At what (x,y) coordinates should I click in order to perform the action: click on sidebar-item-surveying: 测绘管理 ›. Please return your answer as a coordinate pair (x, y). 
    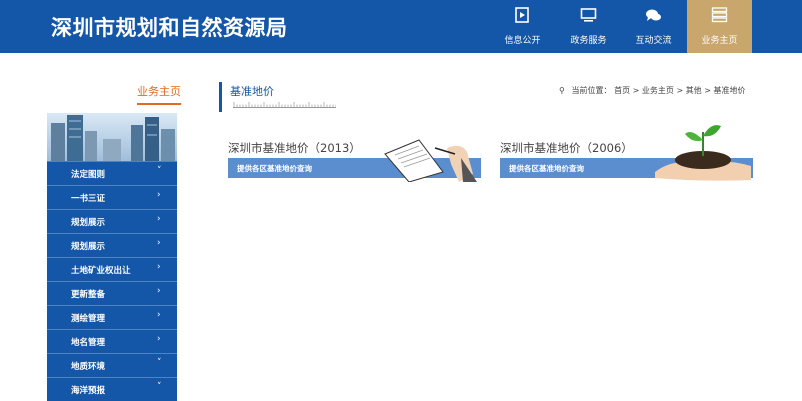
    Looking at the image, I should click on (112, 317).